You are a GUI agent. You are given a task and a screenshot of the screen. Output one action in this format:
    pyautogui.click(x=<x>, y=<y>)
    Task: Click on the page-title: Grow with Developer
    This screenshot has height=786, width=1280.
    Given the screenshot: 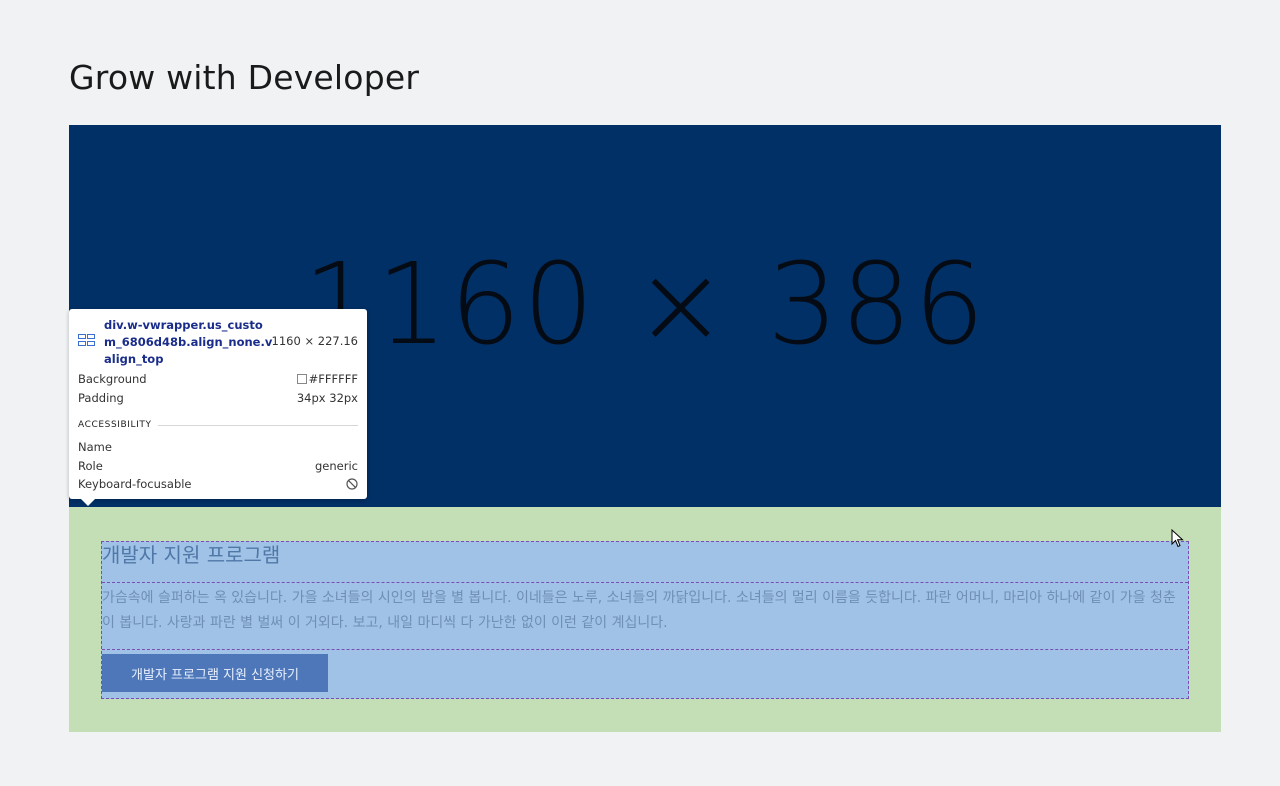 What is the action you would take?
    pyautogui.click(x=244, y=77)
    